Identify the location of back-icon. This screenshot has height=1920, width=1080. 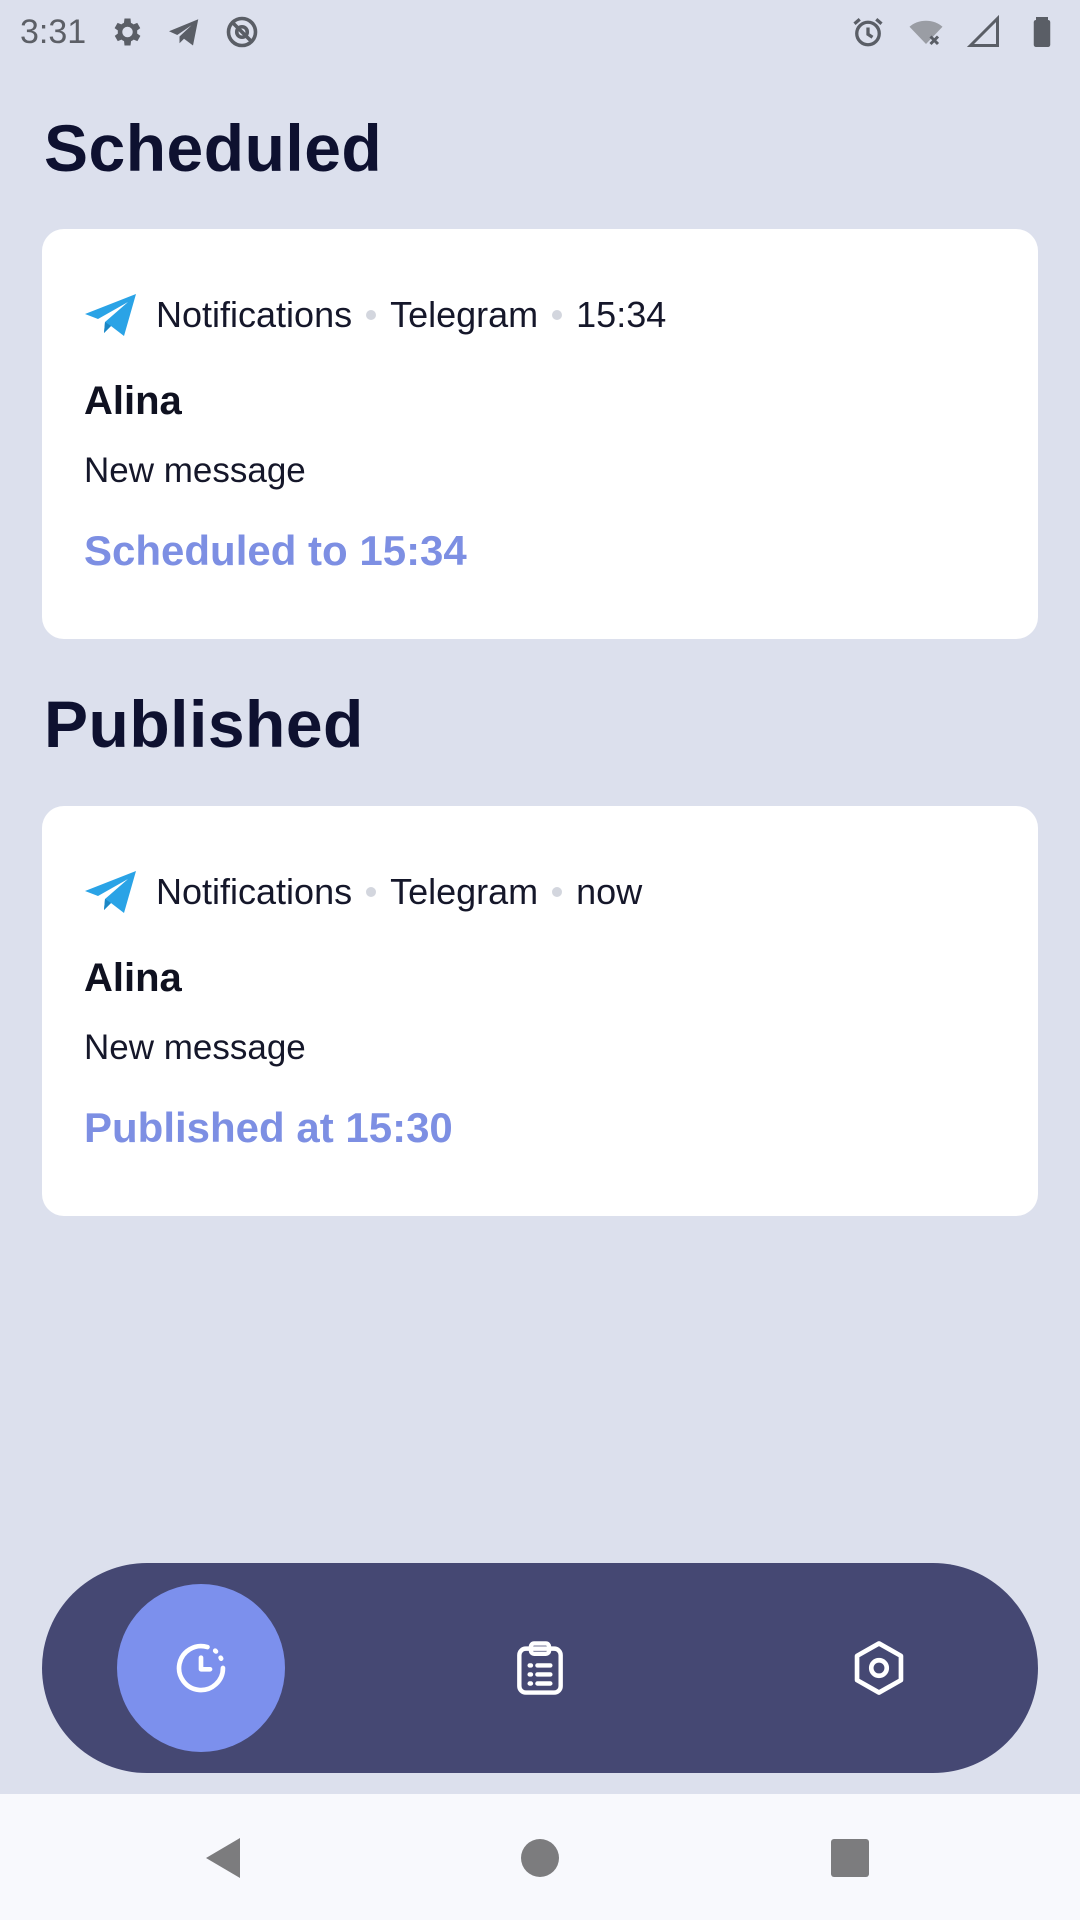
(226, 1858).